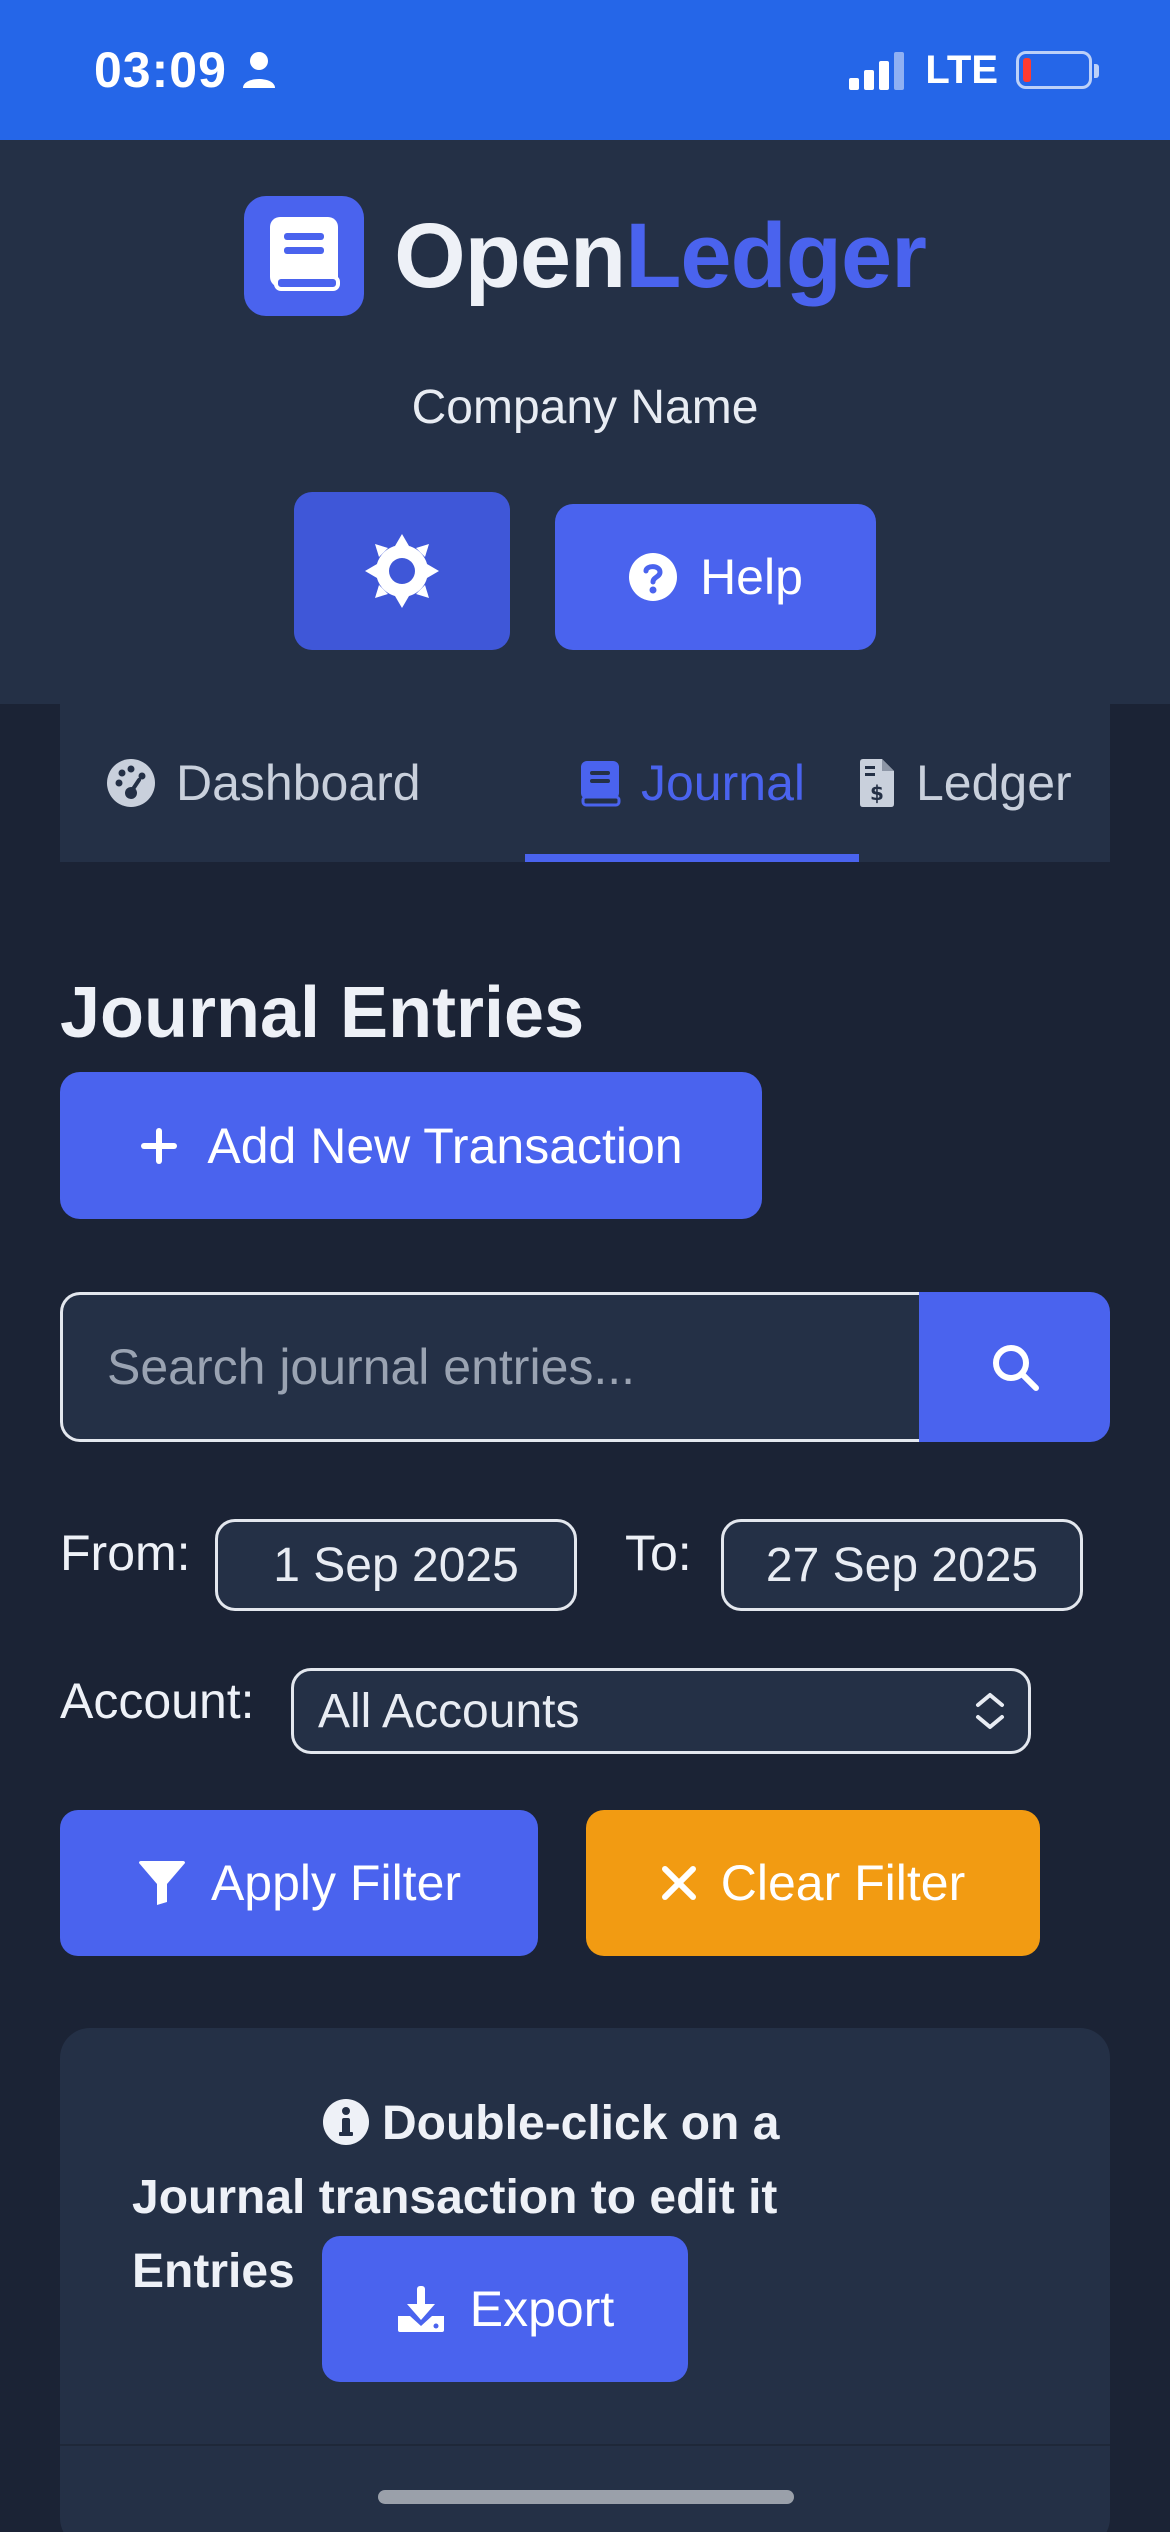  I want to click on brand-name-part1: Open, so click(510, 255).